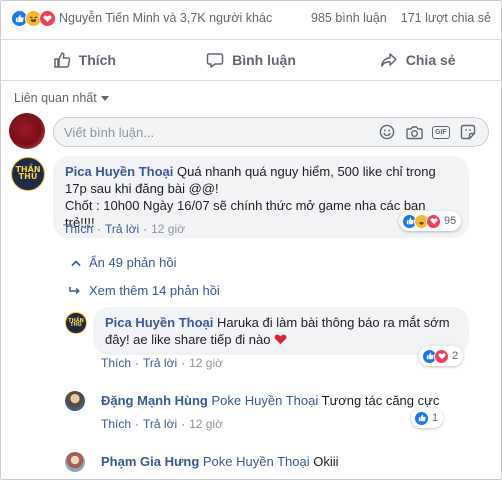  What do you see at coordinates (154, 290) in the screenshot?
I see `more-replies-label: Xem thêm 14 phản hồi` at bounding box center [154, 290].